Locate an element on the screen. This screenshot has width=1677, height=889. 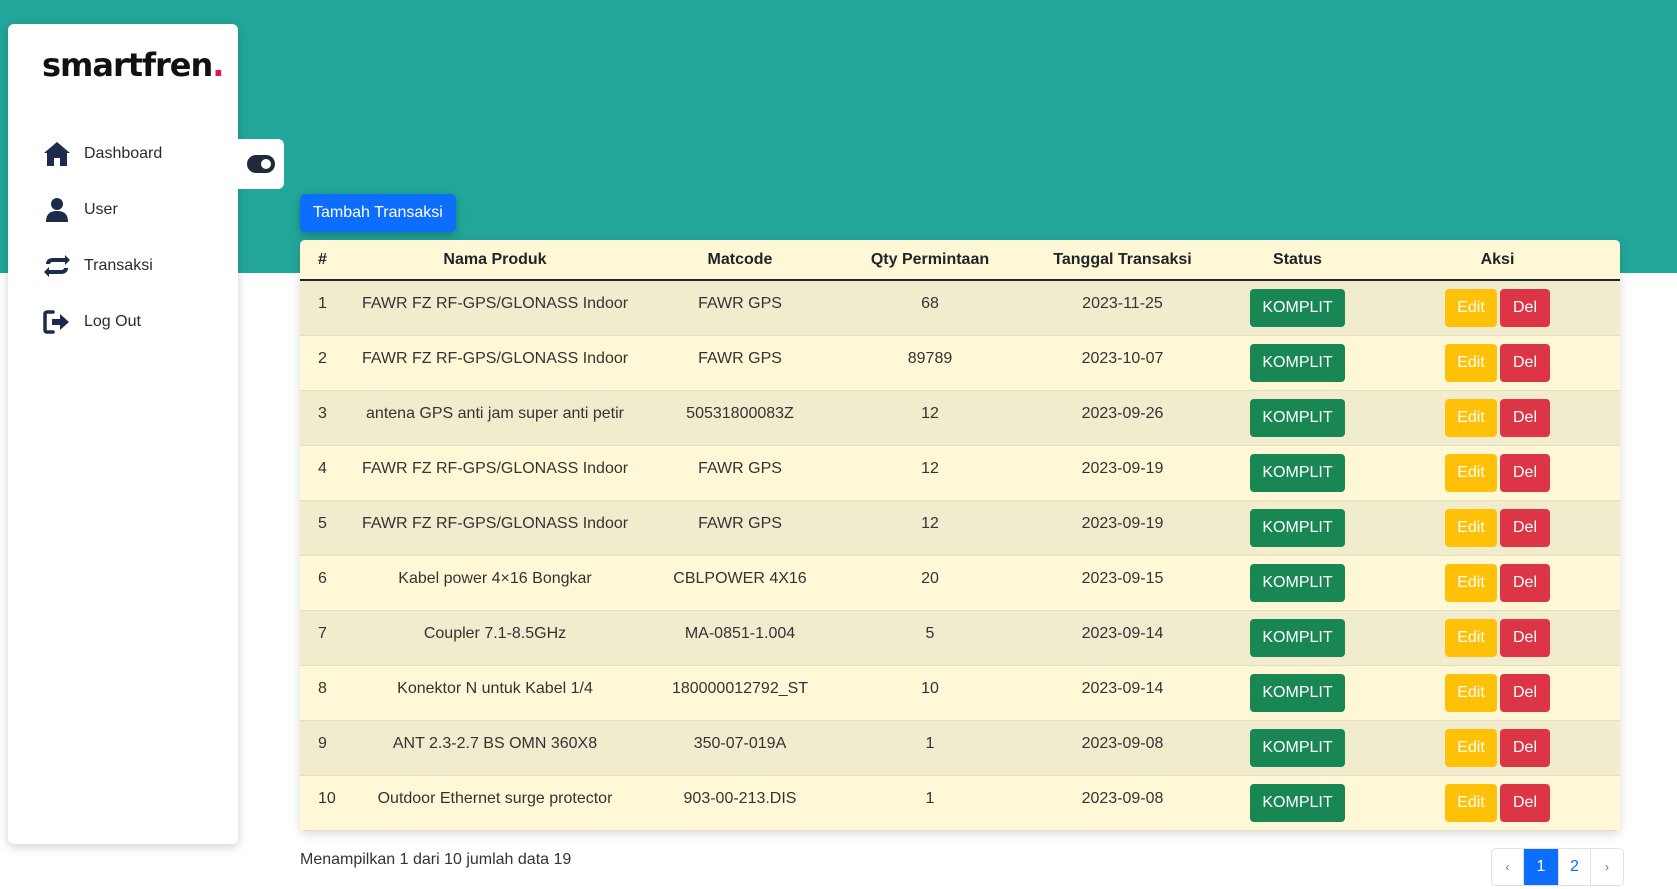
column-header-date: Tanggal Transaksi is located at coordinates (1122, 260).